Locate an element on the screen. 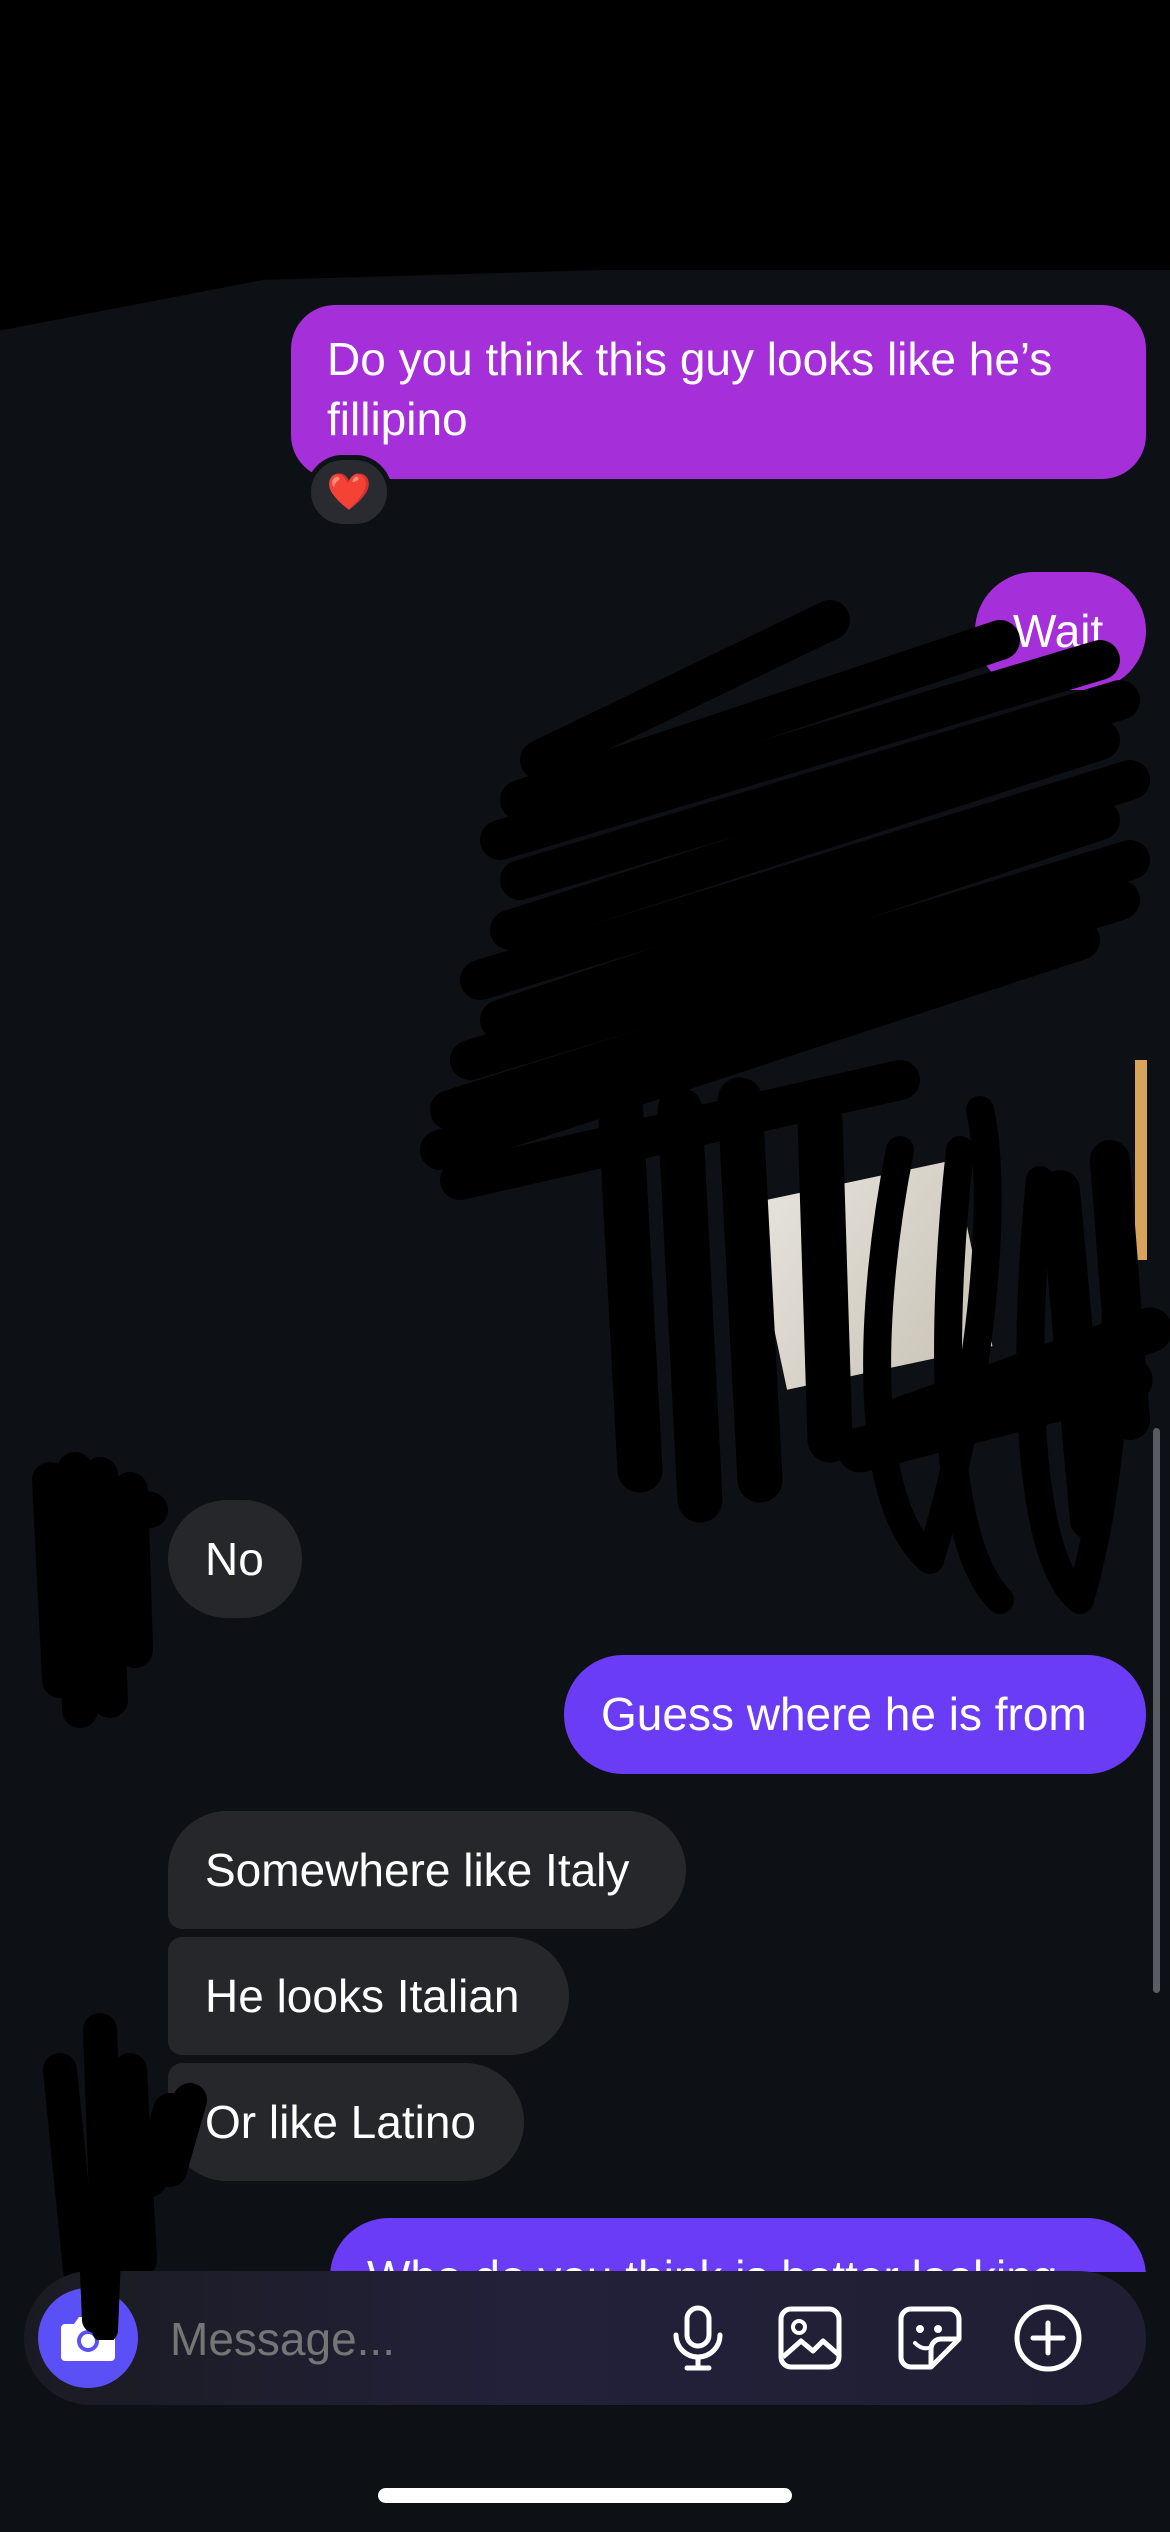  redacted-avatar is located at coordinates (100, 1590).